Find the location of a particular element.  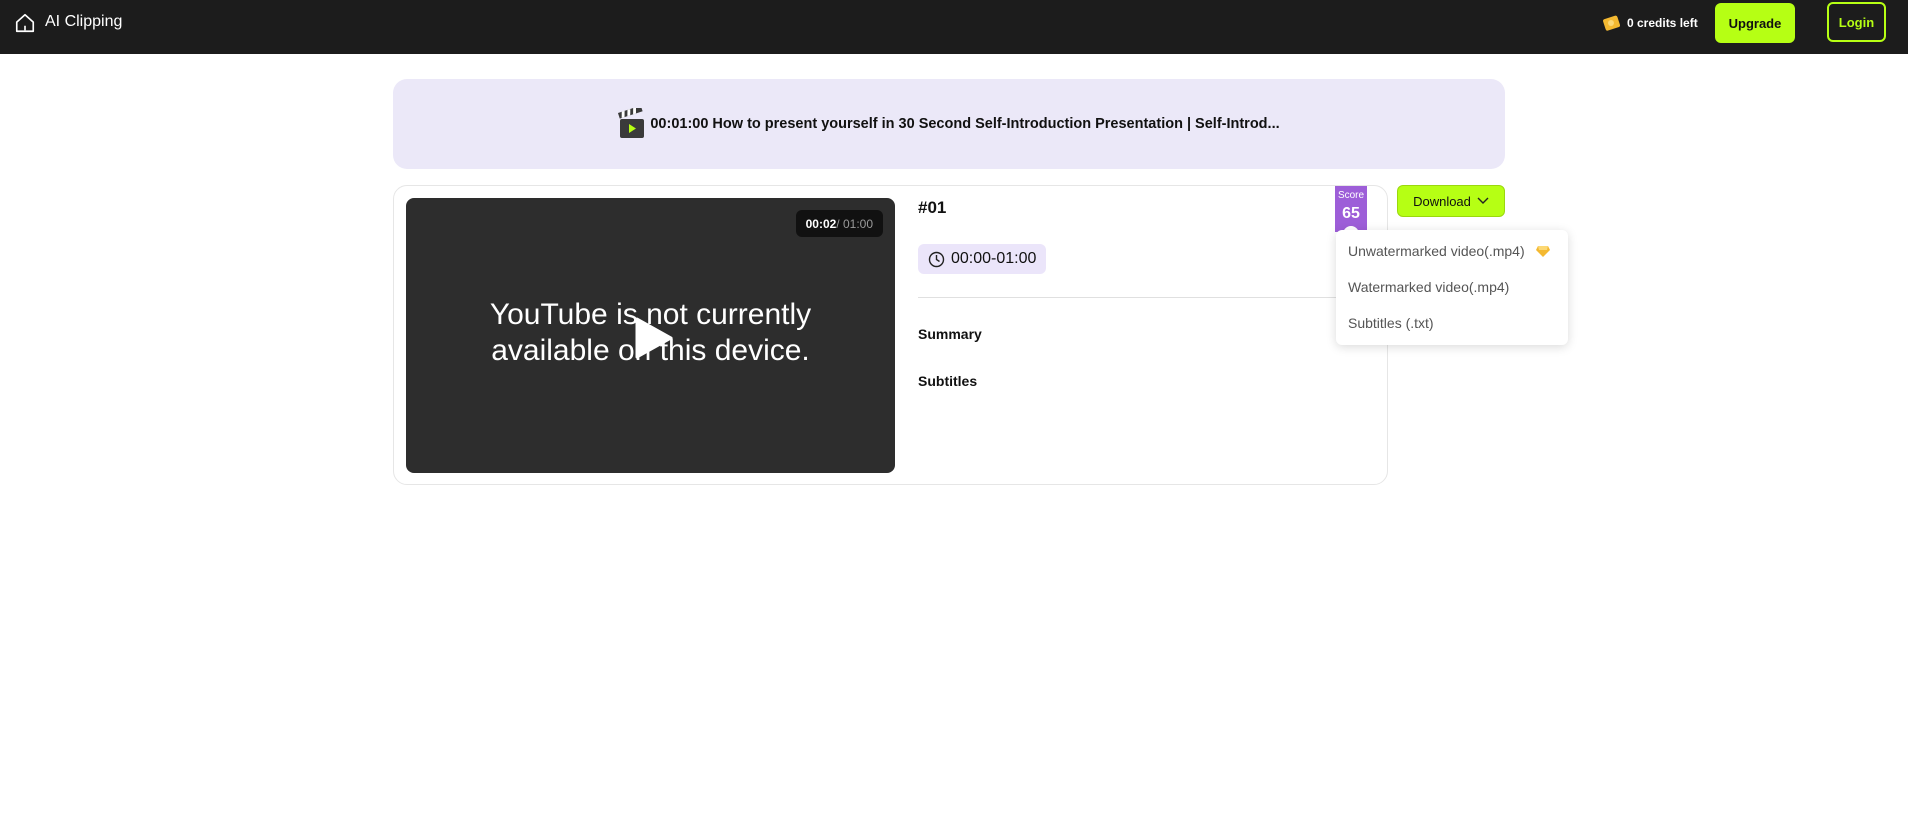

clip-number: #01 is located at coordinates (932, 207).